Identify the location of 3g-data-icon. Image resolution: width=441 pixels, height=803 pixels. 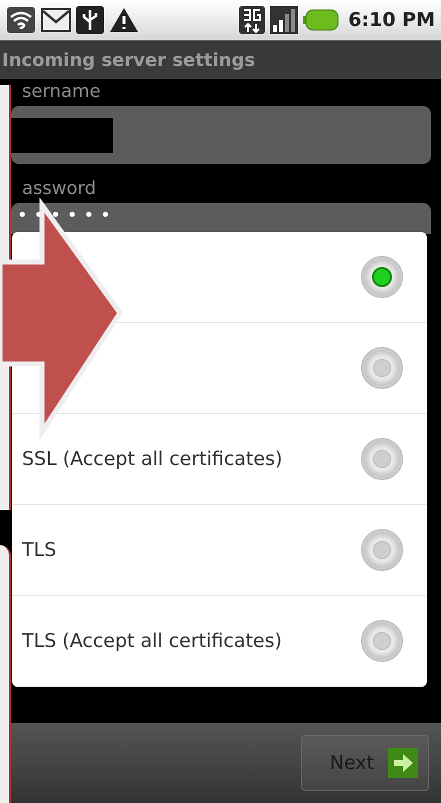
(252, 20).